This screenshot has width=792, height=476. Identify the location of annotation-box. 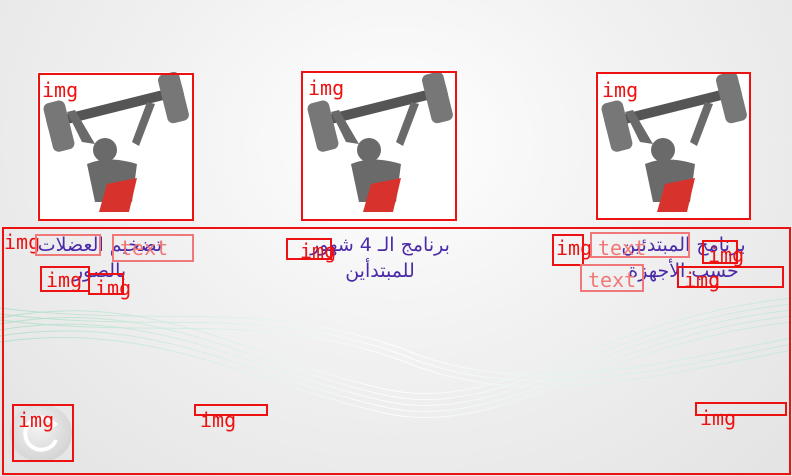
(68, 245).